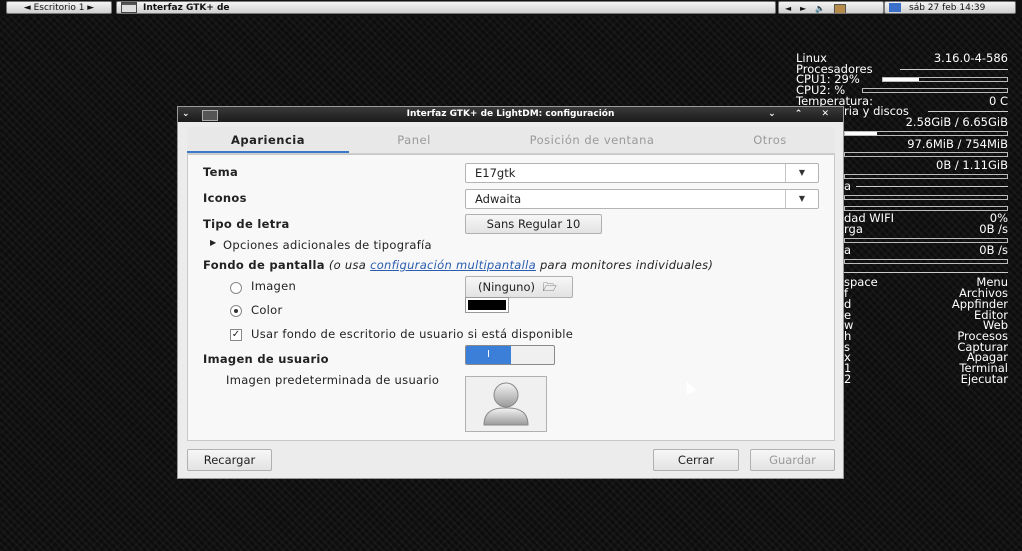  I want to click on color-label: Color, so click(267, 310).